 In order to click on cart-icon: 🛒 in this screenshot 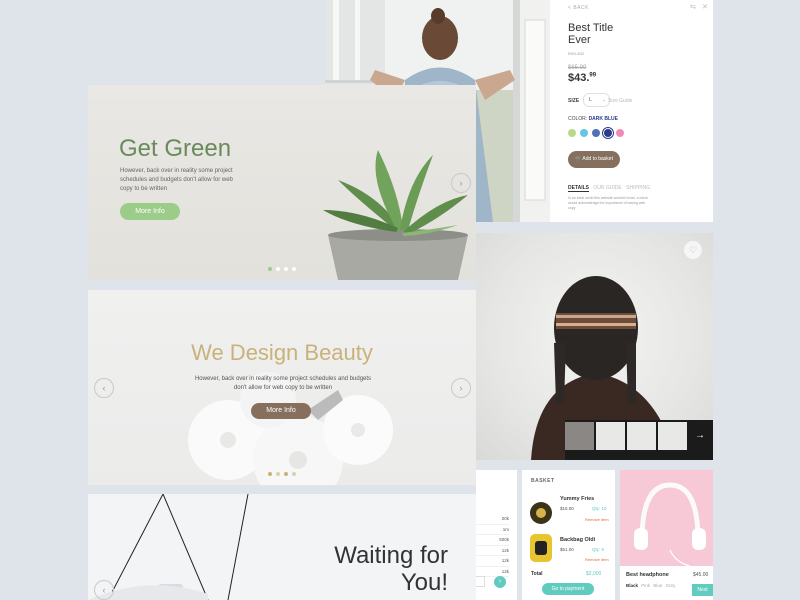, I will do `click(578, 159)`.